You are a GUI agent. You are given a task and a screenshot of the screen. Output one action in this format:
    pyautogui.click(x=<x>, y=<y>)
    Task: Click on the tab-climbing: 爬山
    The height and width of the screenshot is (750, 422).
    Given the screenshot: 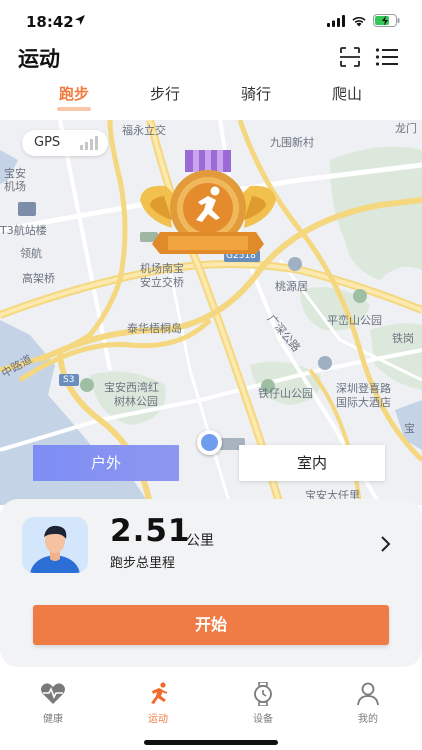 What is the action you would take?
    pyautogui.click(x=347, y=98)
    